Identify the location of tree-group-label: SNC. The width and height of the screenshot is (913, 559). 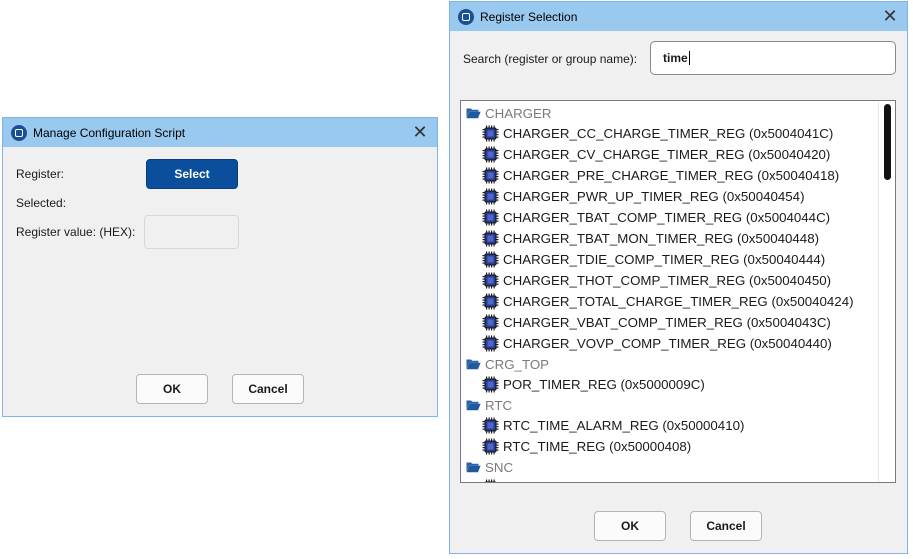
(499, 467).